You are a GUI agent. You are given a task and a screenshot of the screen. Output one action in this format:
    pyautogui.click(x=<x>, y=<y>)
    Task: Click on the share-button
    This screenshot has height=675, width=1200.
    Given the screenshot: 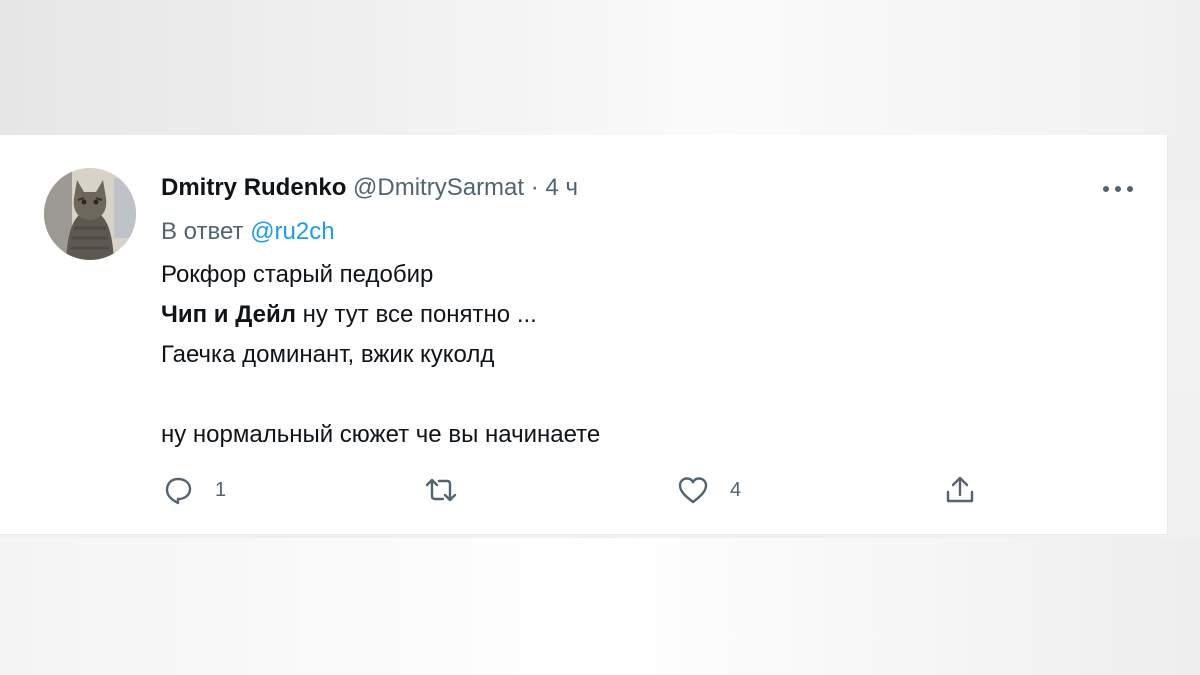 What is the action you would take?
    pyautogui.click(x=960, y=490)
    